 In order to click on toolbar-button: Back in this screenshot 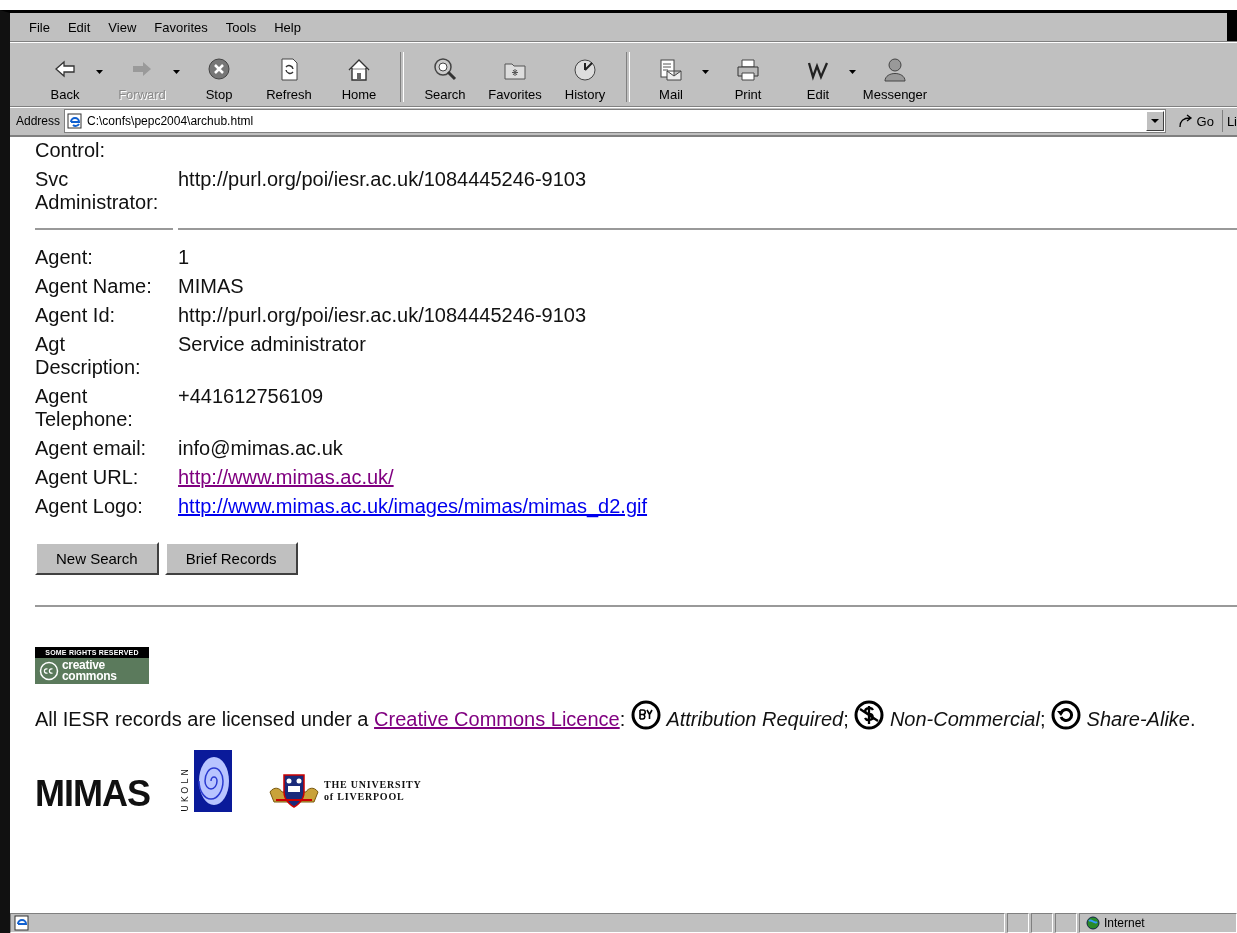, I will do `click(65, 79)`.